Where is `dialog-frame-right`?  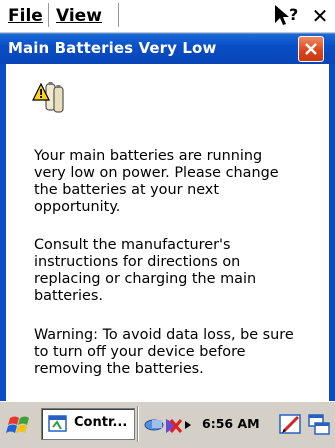
dialog-frame-right is located at coordinates (332, 232).